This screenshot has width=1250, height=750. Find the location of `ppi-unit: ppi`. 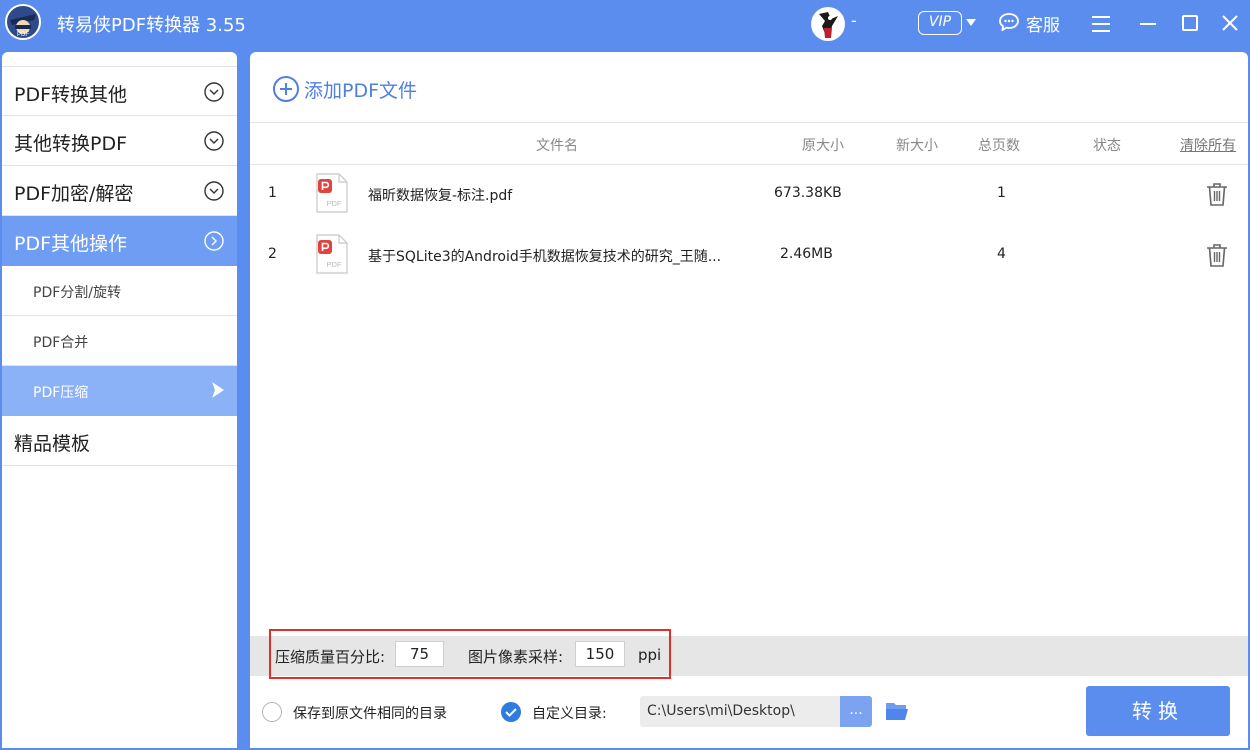

ppi-unit: ppi is located at coordinates (650, 655).